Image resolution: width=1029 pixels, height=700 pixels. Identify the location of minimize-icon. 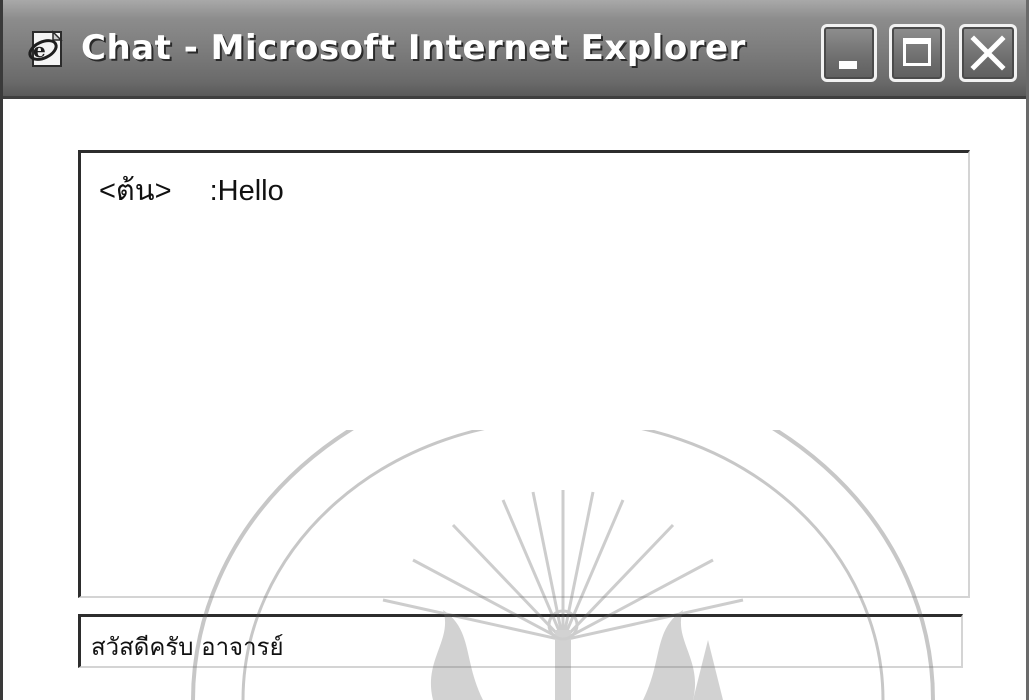
(848, 65).